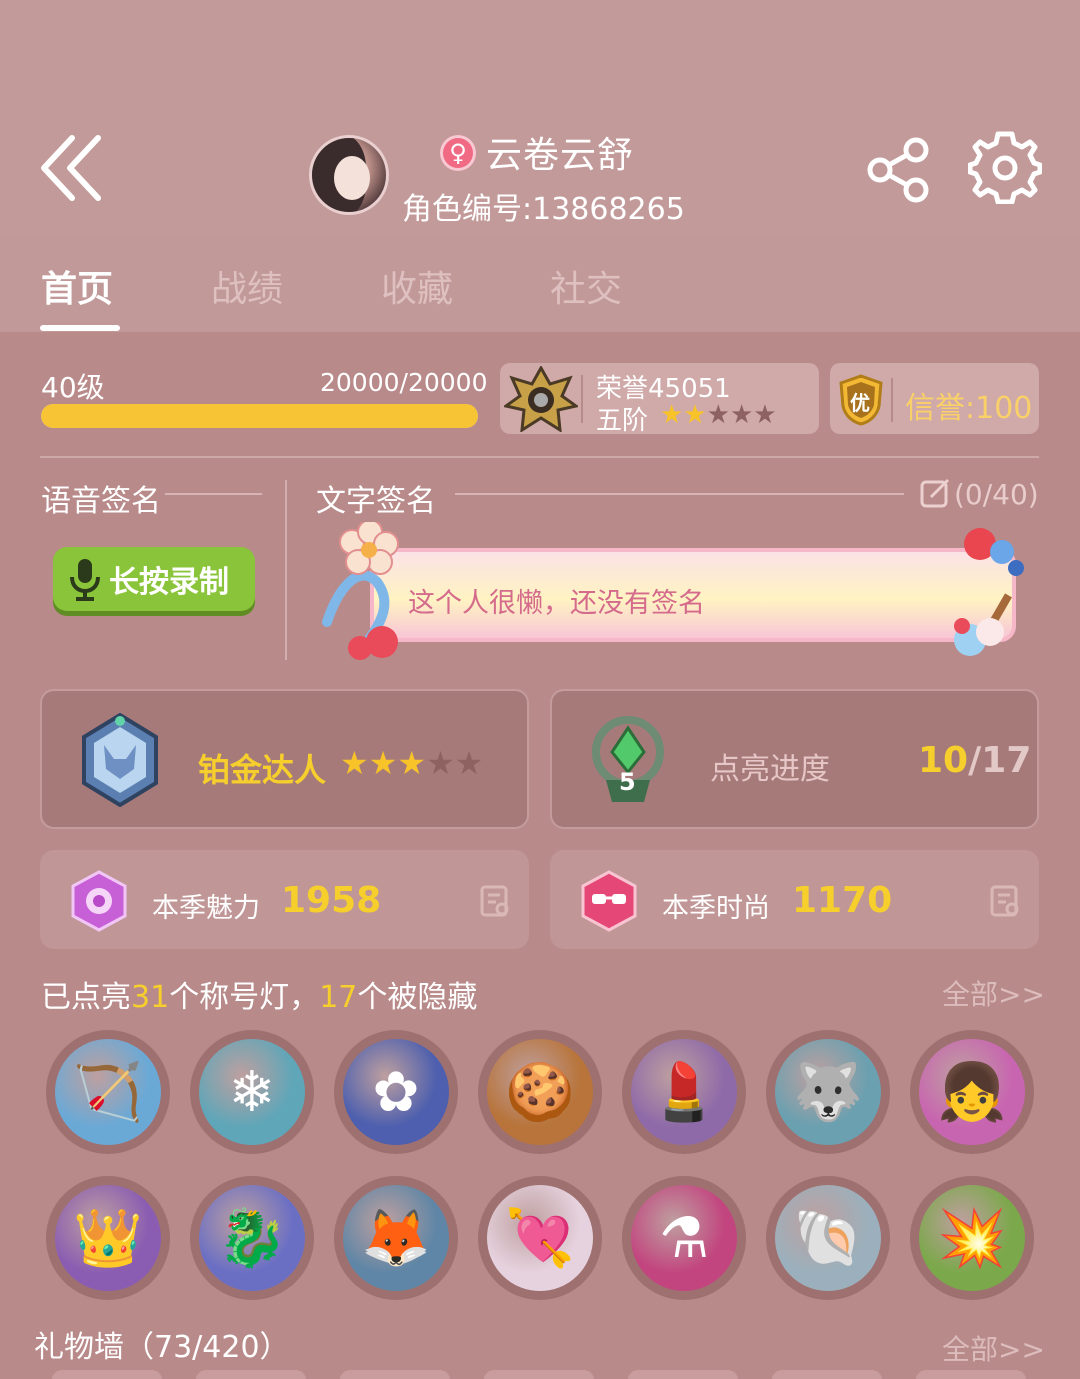 Image resolution: width=1080 pixels, height=1379 pixels. What do you see at coordinates (582, 399) in the screenshot?
I see `honor-divider` at bounding box center [582, 399].